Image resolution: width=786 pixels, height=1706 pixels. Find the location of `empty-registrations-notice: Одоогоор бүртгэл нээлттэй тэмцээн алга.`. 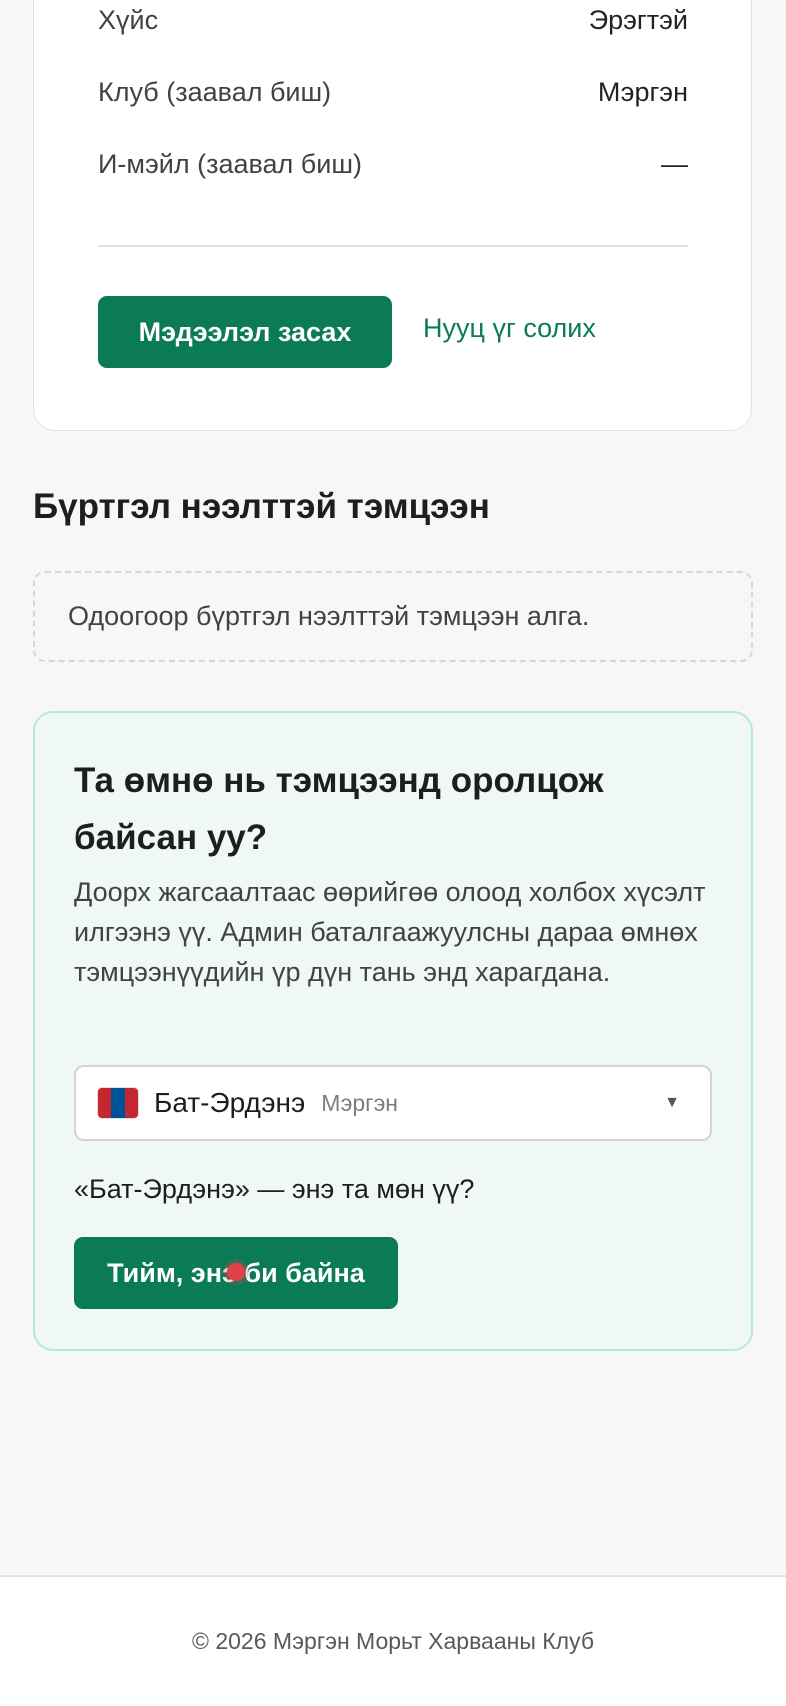

empty-registrations-notice: Одоогоор бүртгэл нээлттэй тэмцээн алга. is located at coordinates (393, 616).